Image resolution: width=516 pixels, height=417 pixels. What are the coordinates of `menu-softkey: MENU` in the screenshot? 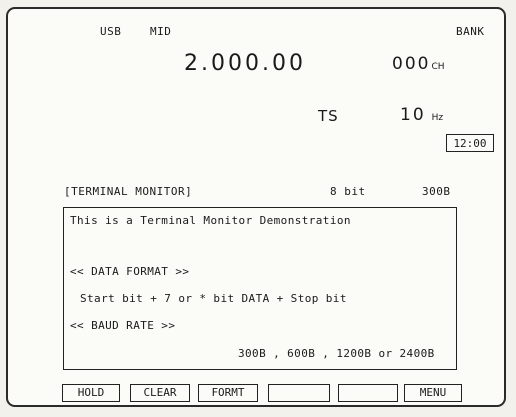 It's located at (433, 393).